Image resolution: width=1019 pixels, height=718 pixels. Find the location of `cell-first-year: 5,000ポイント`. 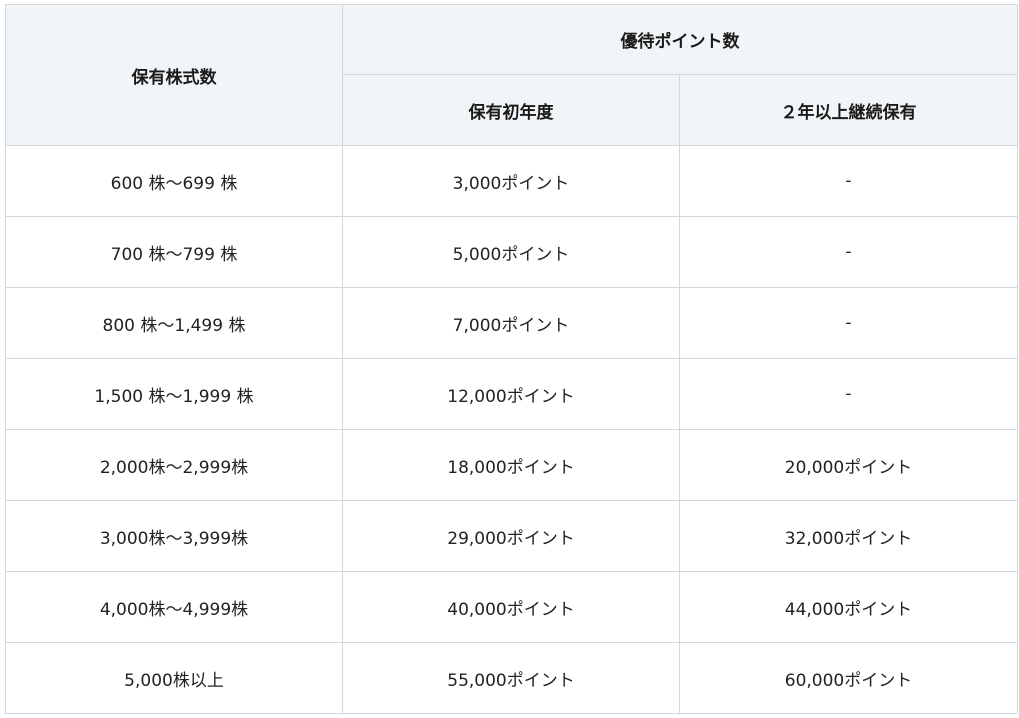

cell-first-year: 5,000ポイント is located at coordinates (511, 252).